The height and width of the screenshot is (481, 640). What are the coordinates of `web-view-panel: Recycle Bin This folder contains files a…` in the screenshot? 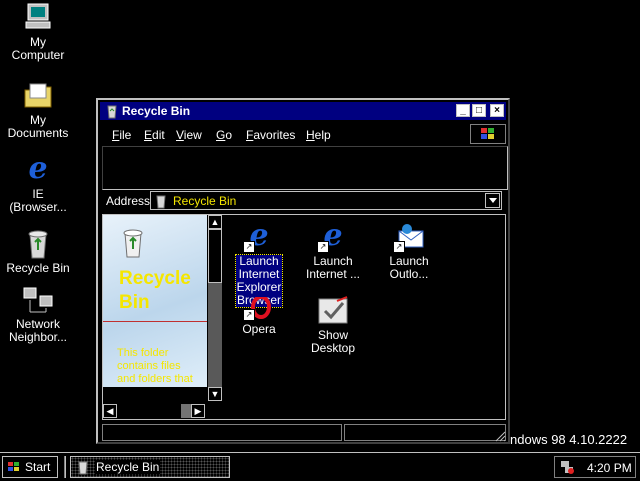 It's located at (155, 301).